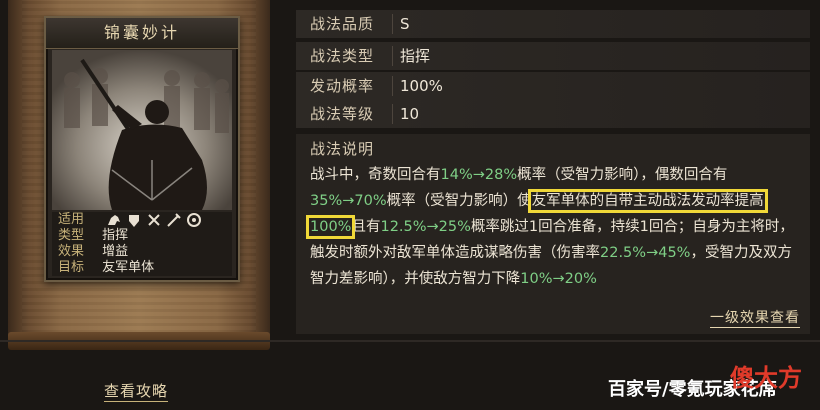 The height and width of the screenshot is (410, 820). Describe the element at coordinates (410, 341) in the screenshot. I see `footer-divider` at that location.